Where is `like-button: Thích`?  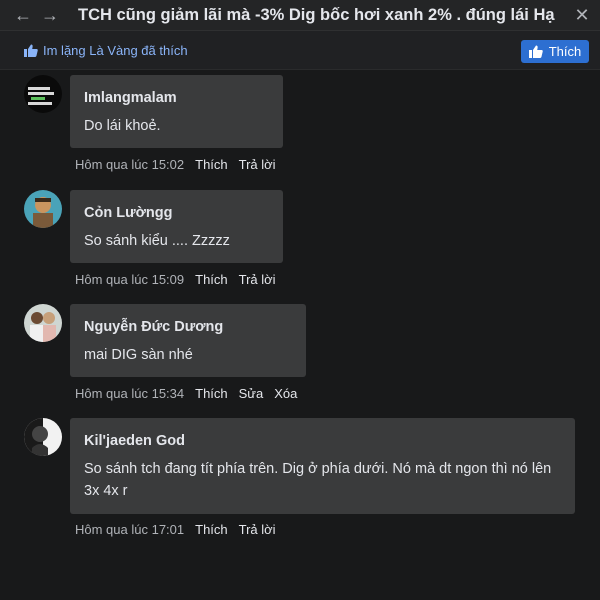 like-button: Thích is located at coordinates (555, 51).